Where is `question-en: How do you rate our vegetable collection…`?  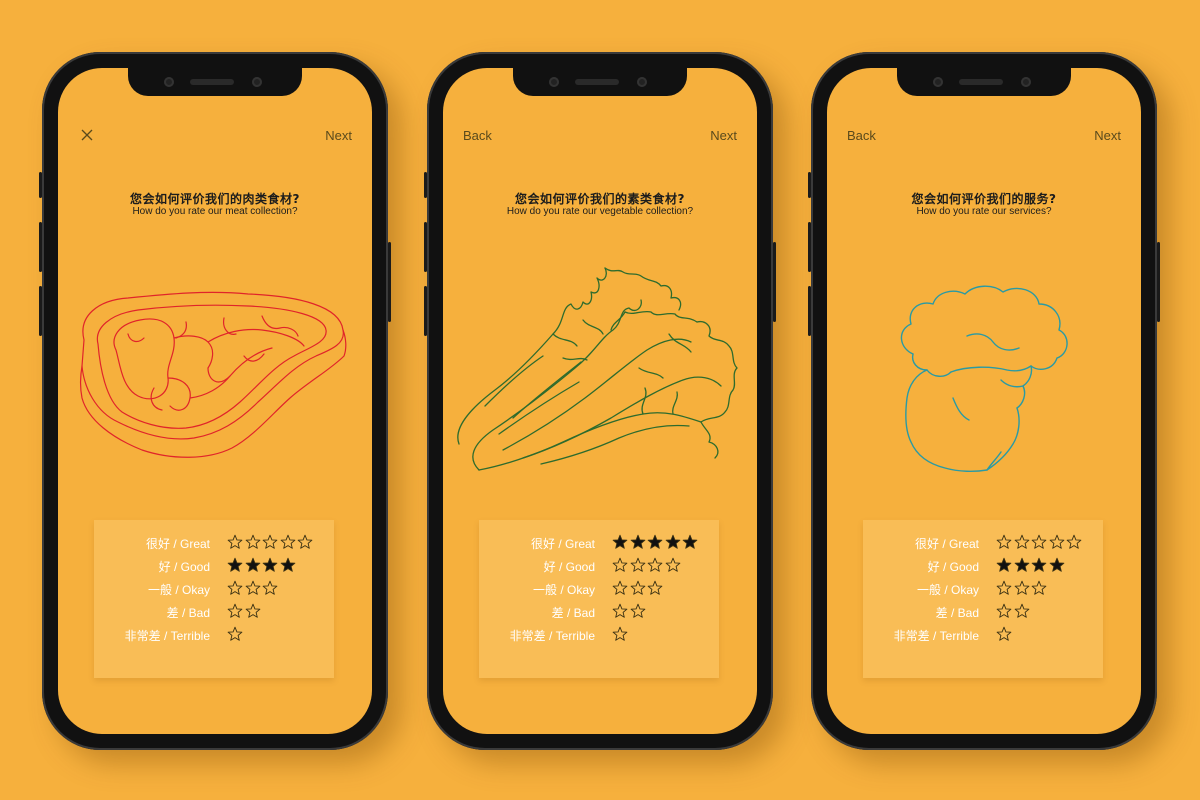
question-en: How do you rate our vegetable collection… is located at coordinates (600, 211).